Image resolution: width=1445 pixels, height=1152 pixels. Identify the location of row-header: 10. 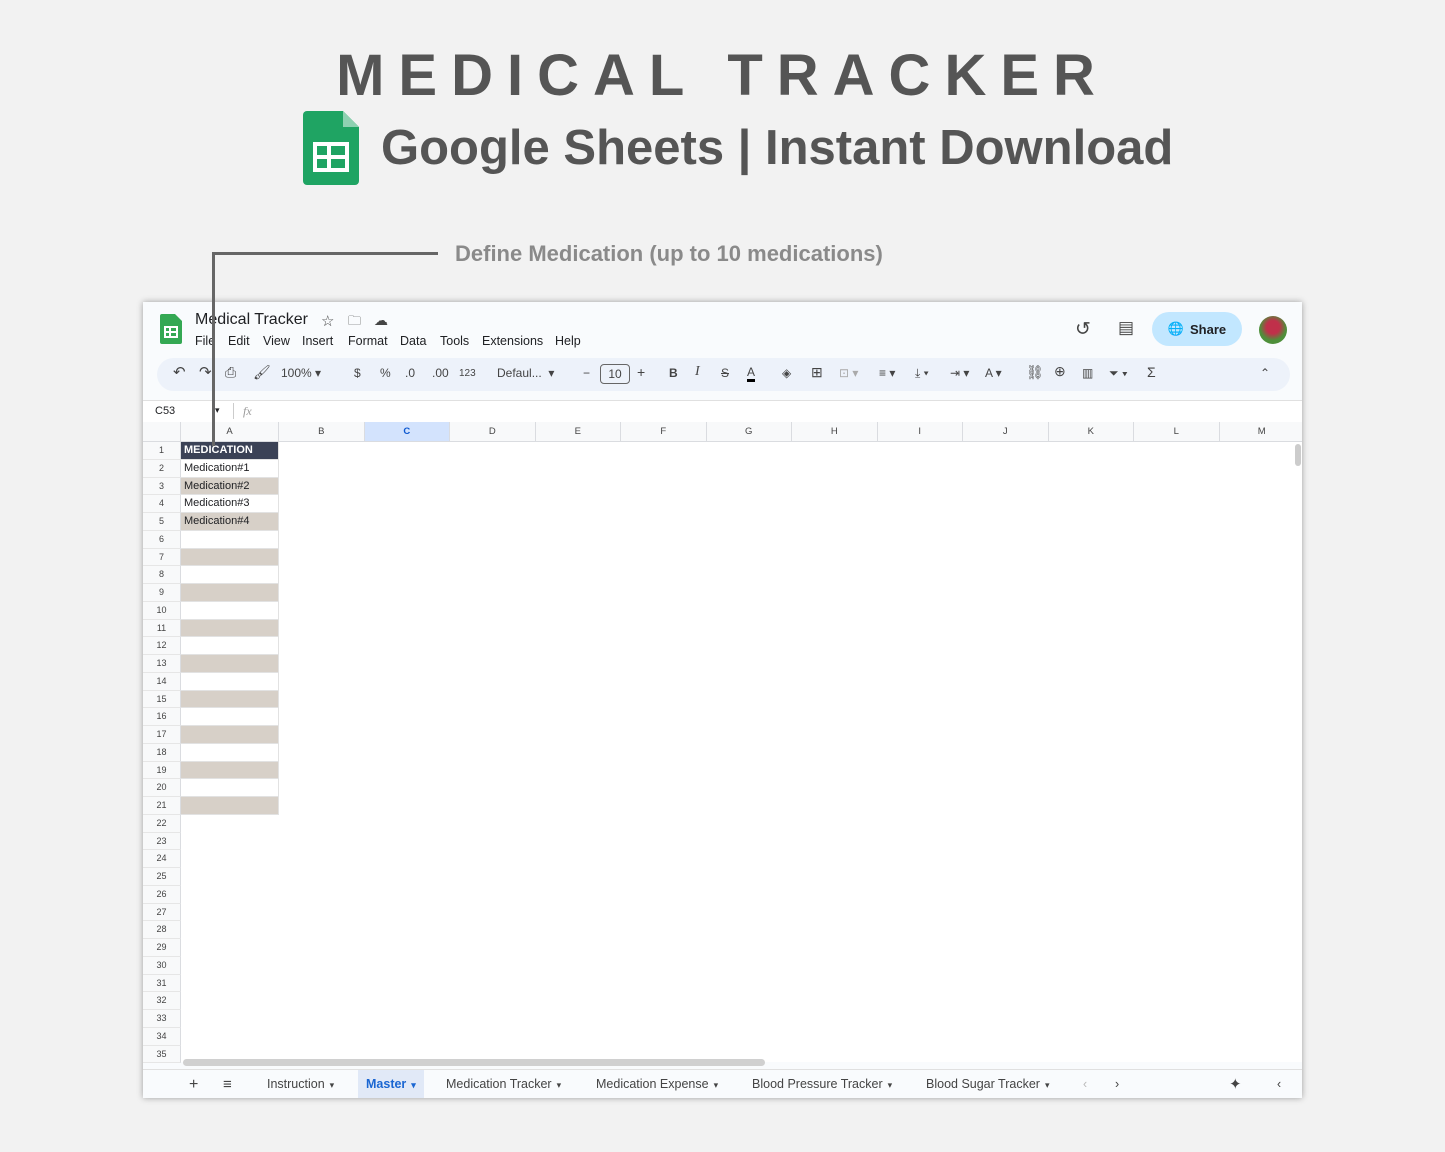
(162, 610).